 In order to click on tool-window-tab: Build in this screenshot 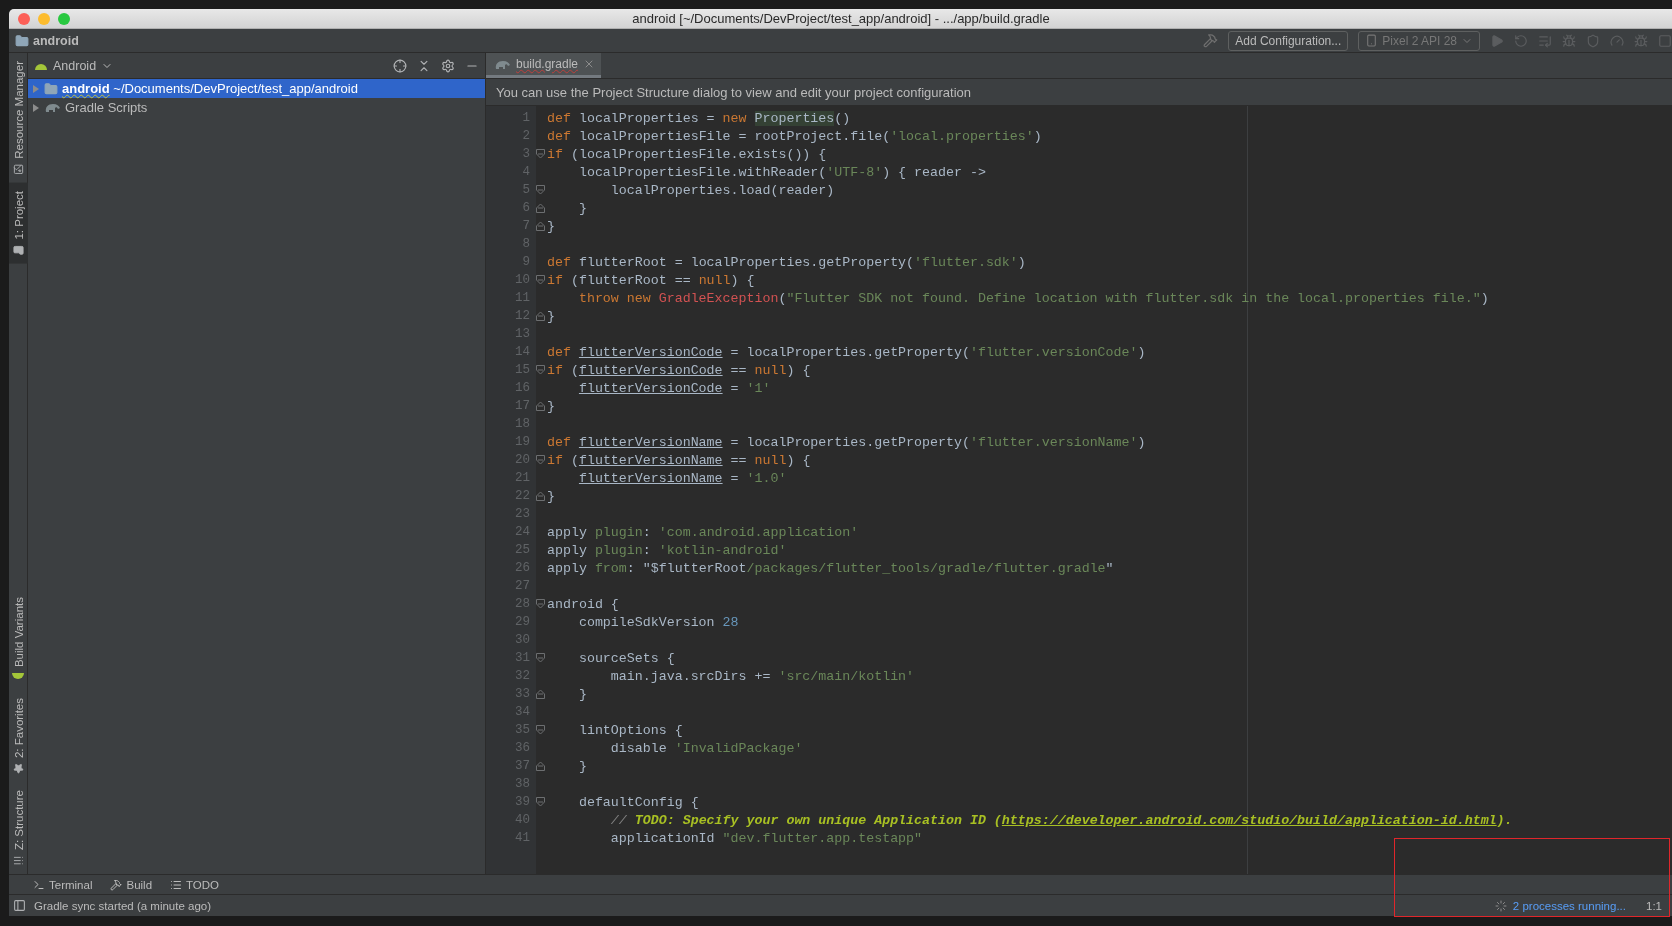, I will do `click(131, 884)`.